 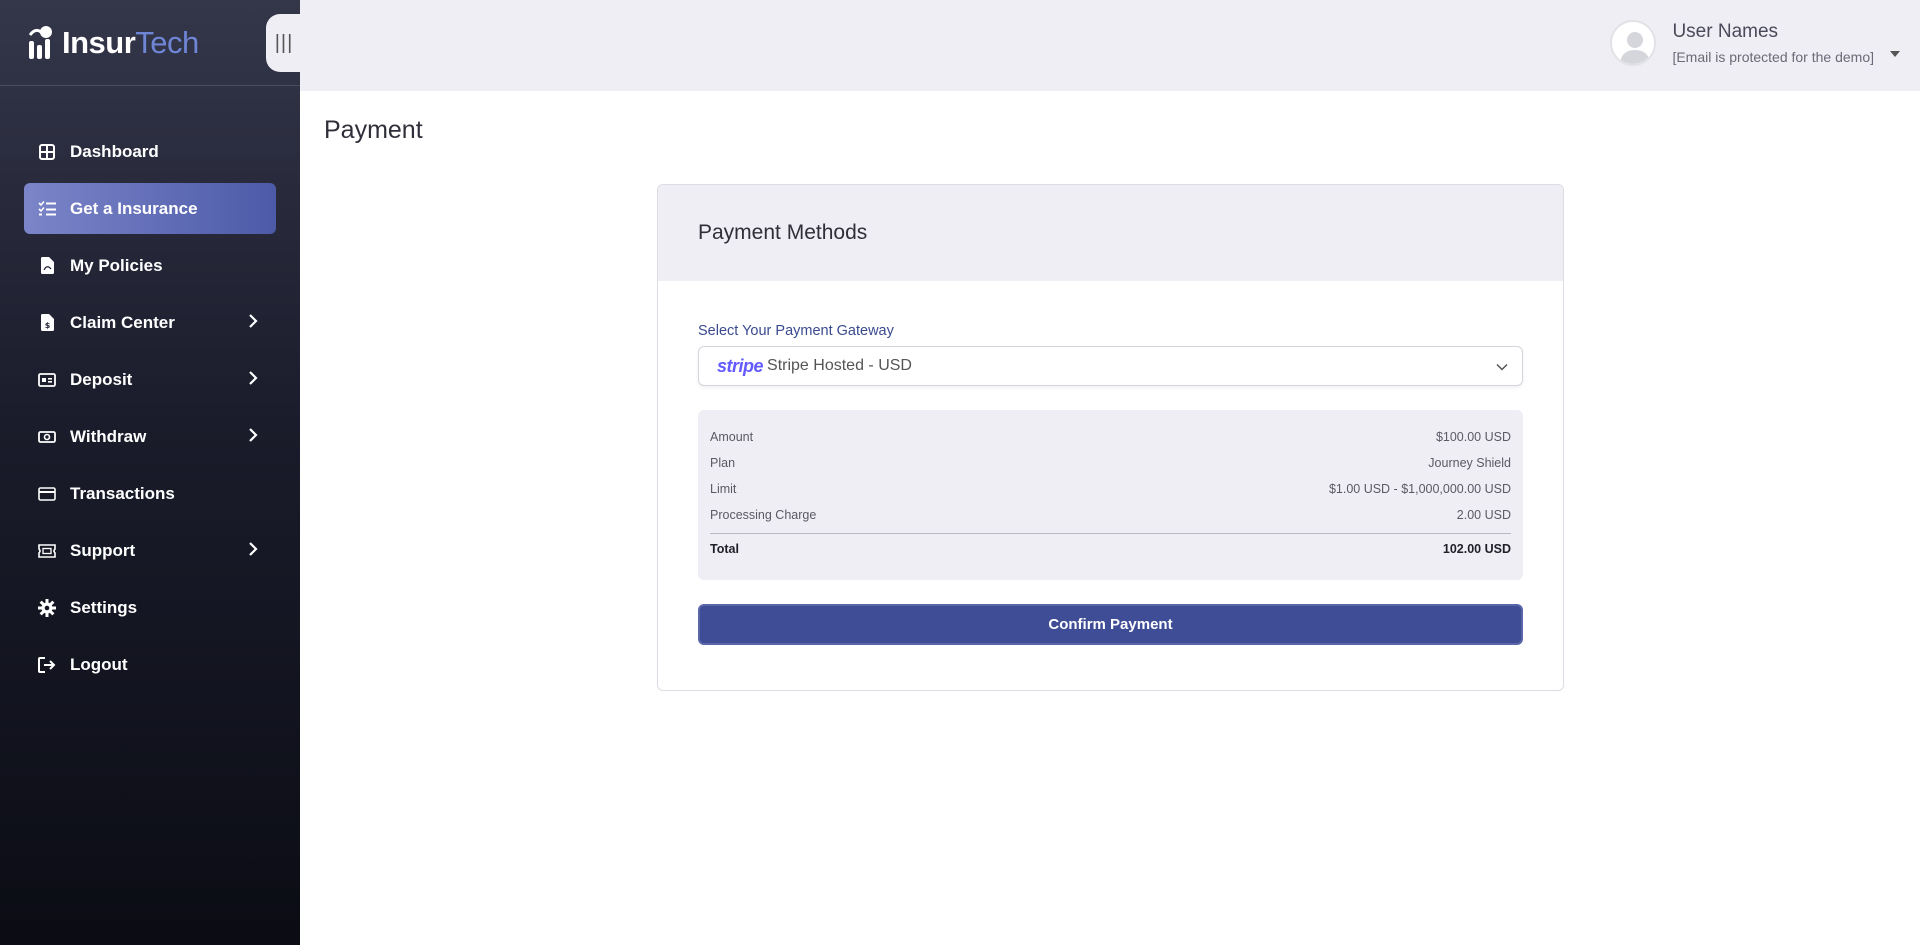 What do you see at coordinates (839, 365) in the screenshot?
I see `gateway-selected-value: Stripe Hosted - USD` at bounding box center [839, 365].